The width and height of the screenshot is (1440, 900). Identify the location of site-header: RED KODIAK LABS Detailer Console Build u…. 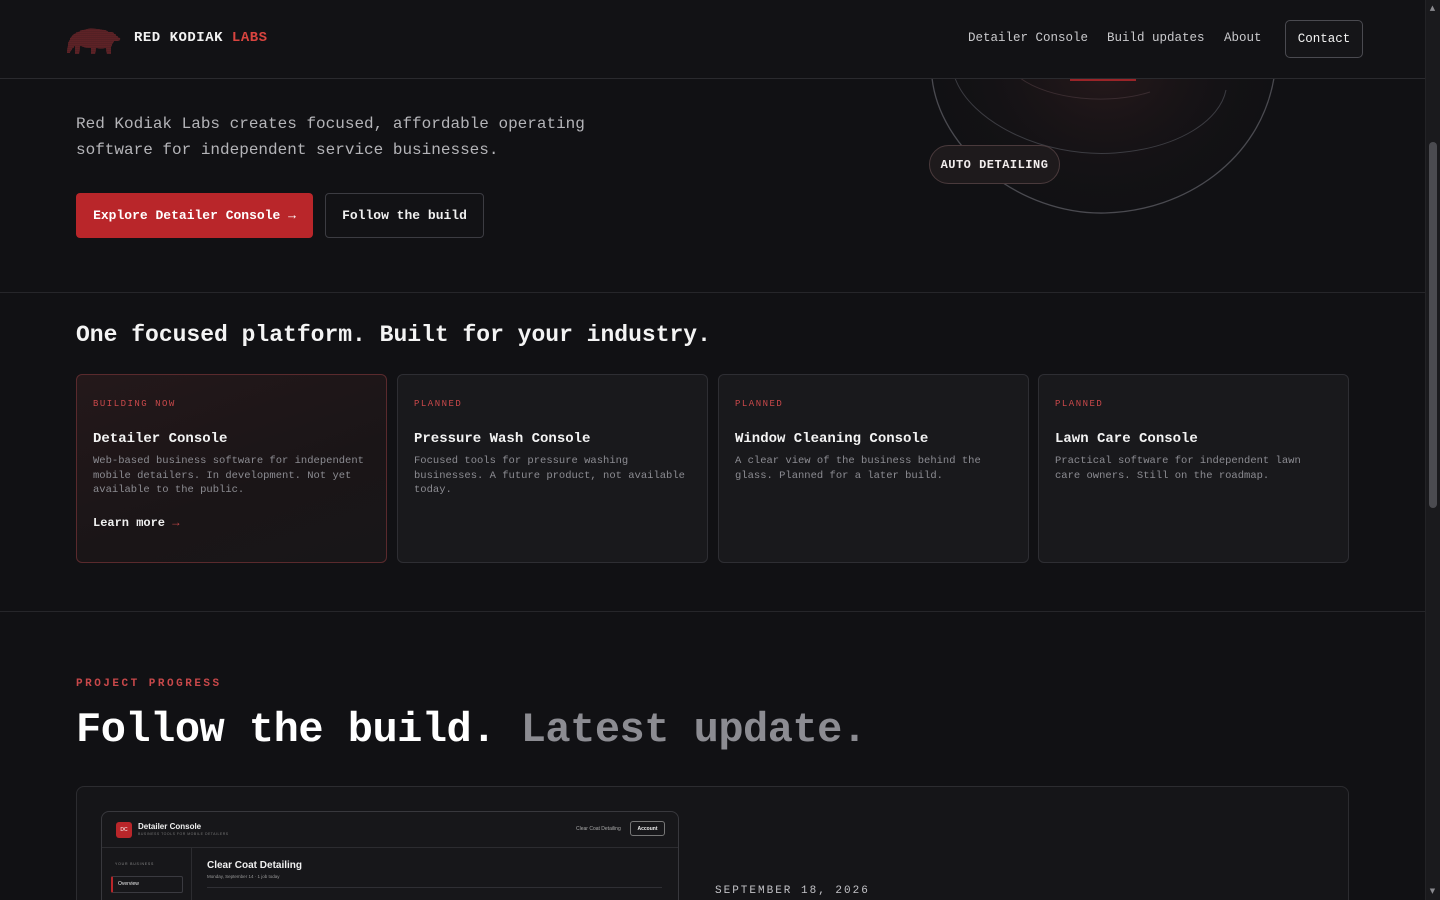
(712, 39).